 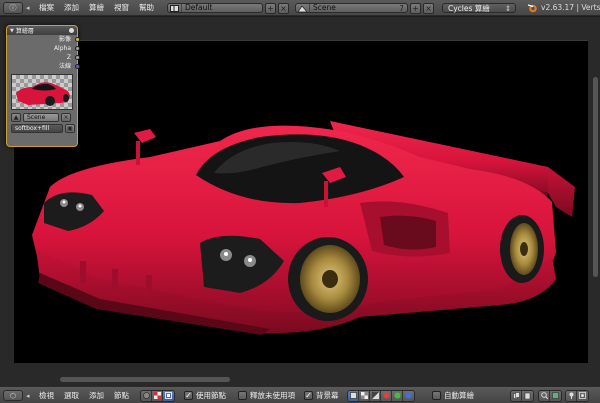 I want to click on menu-view: 檢視, so click(x=46, y=395).